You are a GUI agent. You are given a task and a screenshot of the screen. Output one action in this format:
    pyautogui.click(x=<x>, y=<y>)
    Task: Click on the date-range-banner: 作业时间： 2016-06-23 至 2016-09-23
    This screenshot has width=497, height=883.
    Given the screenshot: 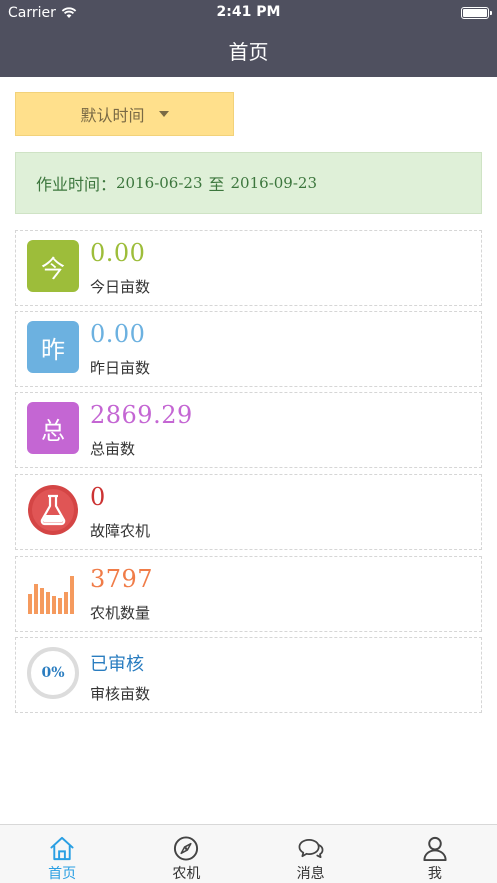 What is the action you would take?
    pyautogui.click(x=248, y=183)
    